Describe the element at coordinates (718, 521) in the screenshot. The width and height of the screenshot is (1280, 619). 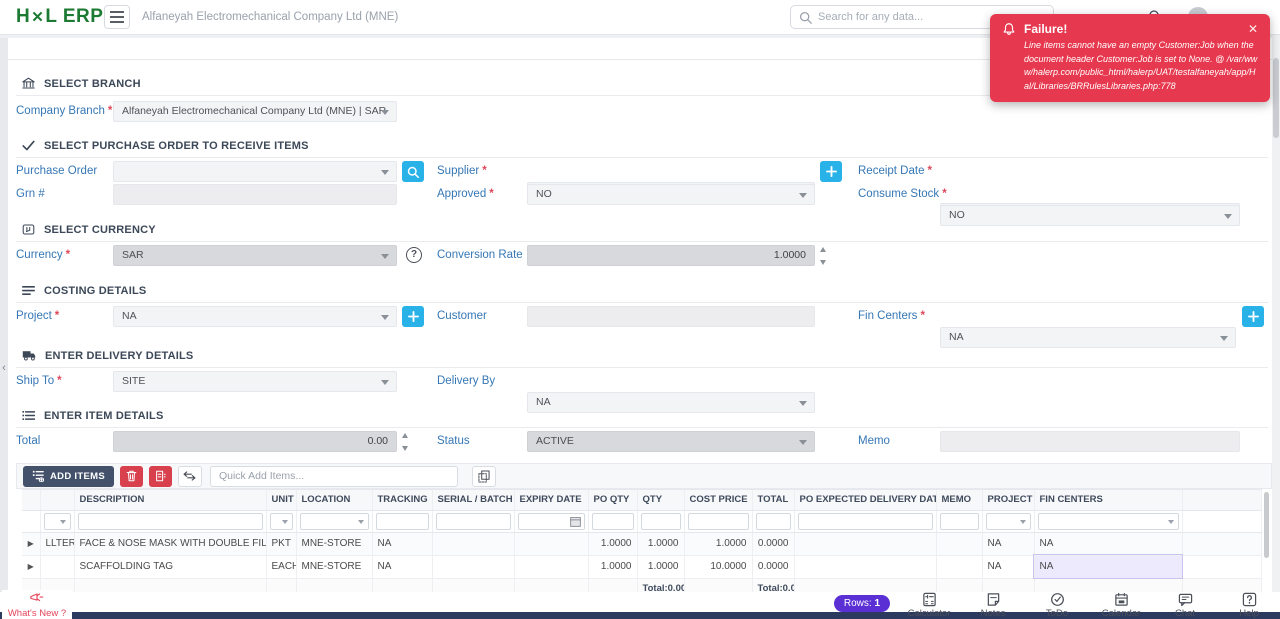
I see `filter-cost-price` at that location.